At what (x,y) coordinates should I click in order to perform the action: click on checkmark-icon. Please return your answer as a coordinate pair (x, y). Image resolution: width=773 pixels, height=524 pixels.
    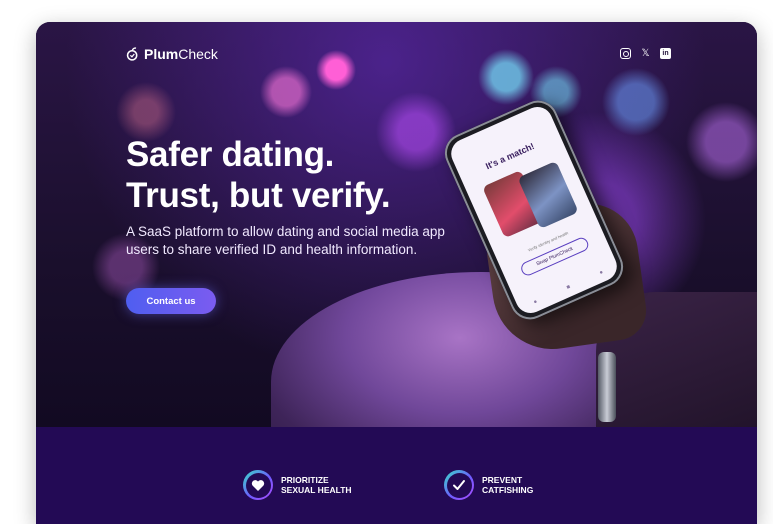
    Looking at the image, I should click on (459, 485).